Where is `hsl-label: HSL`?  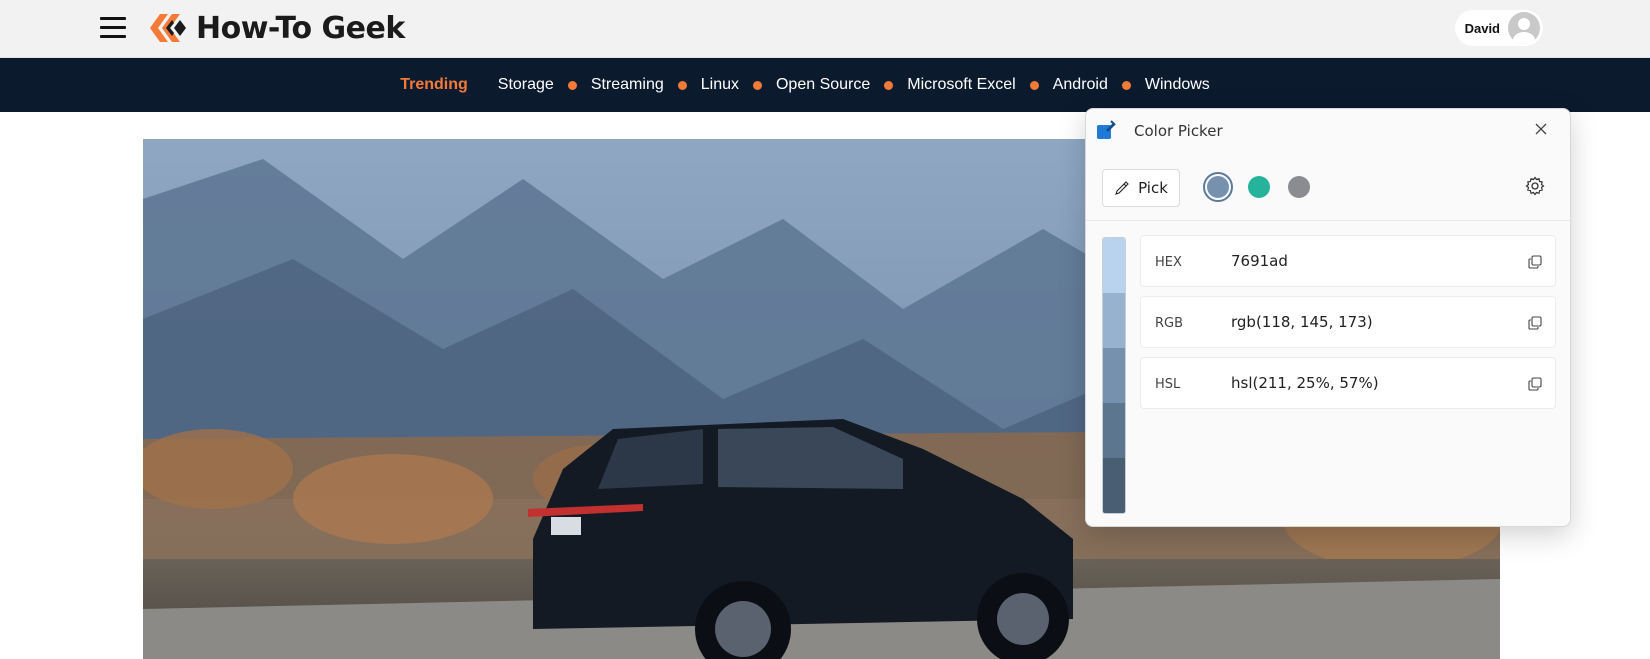 hsl-label: HSL is located at coordinates (1168, 384).